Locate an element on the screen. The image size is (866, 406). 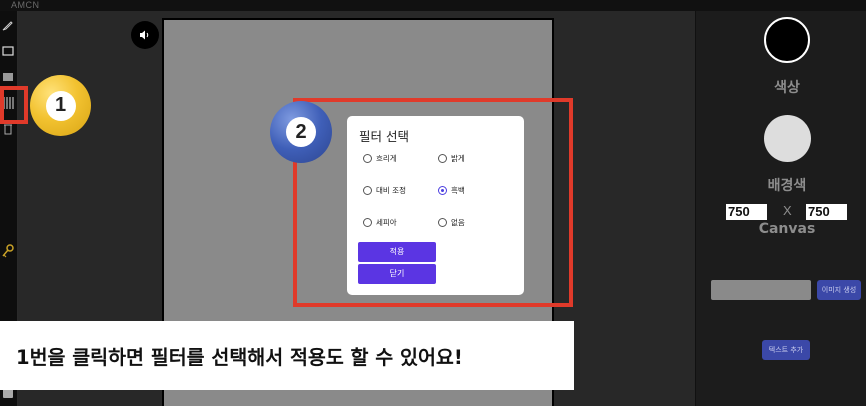
background-color-swatch is located at coordinates (787, 138).